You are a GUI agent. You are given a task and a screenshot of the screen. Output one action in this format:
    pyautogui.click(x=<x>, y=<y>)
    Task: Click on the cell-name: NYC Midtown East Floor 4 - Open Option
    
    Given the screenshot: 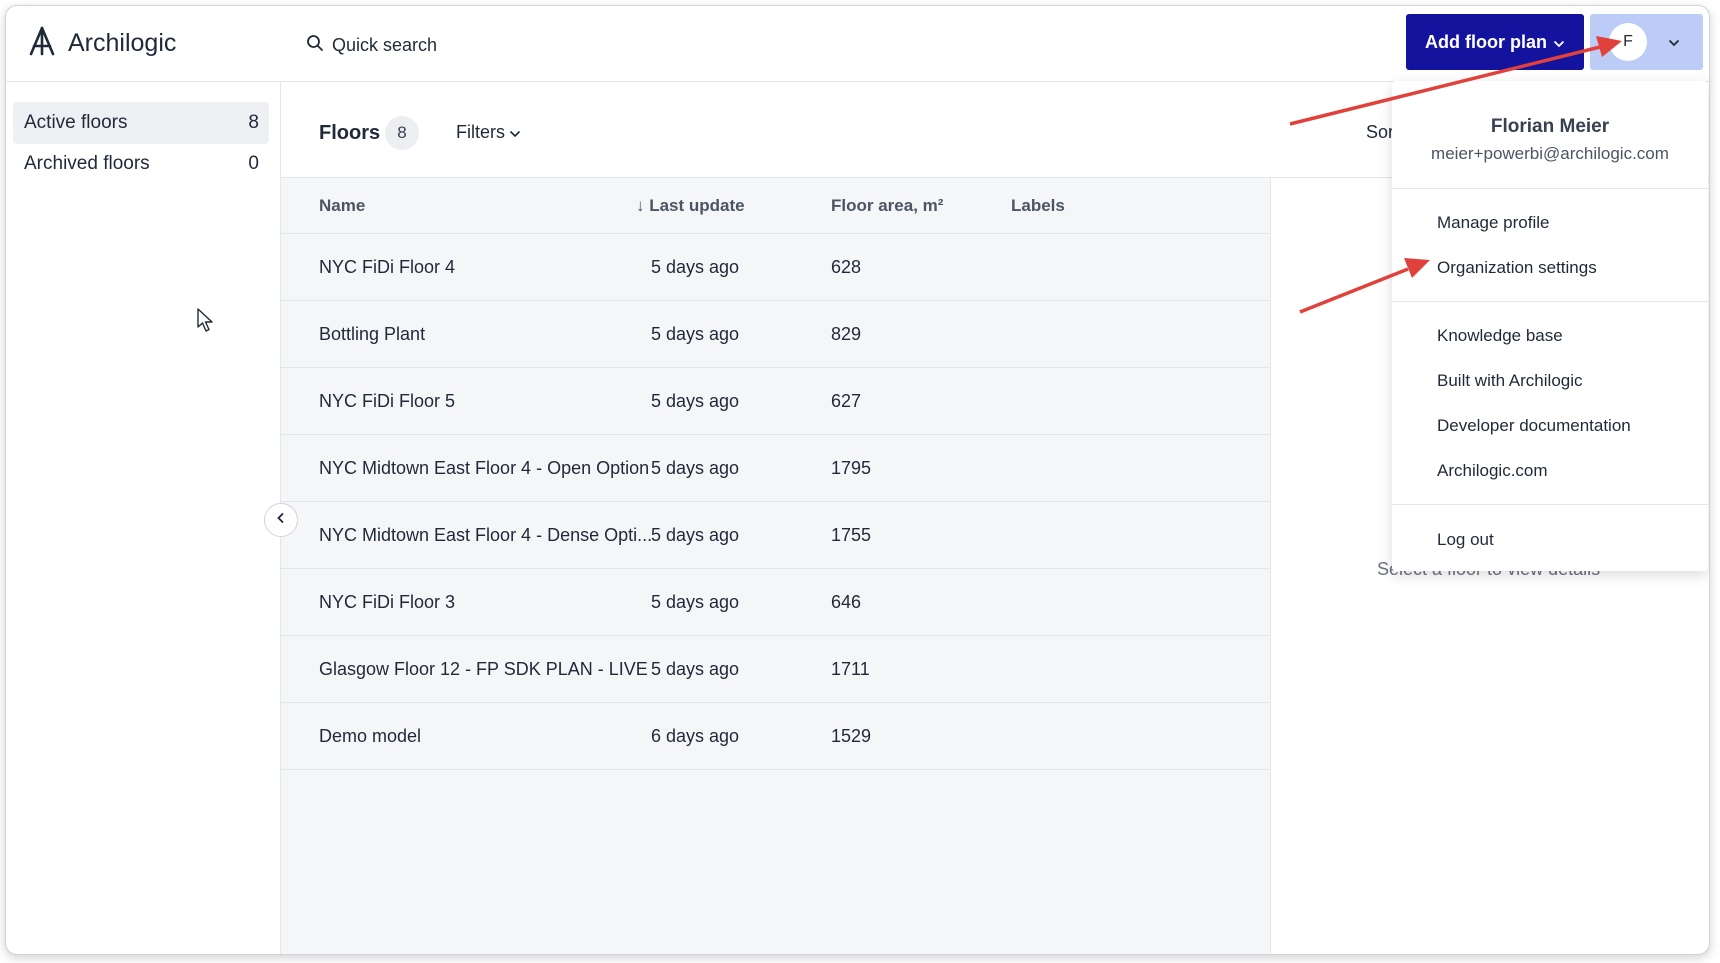 What is the action you would take?
    pyautogui.click(x=484, y=468)
    